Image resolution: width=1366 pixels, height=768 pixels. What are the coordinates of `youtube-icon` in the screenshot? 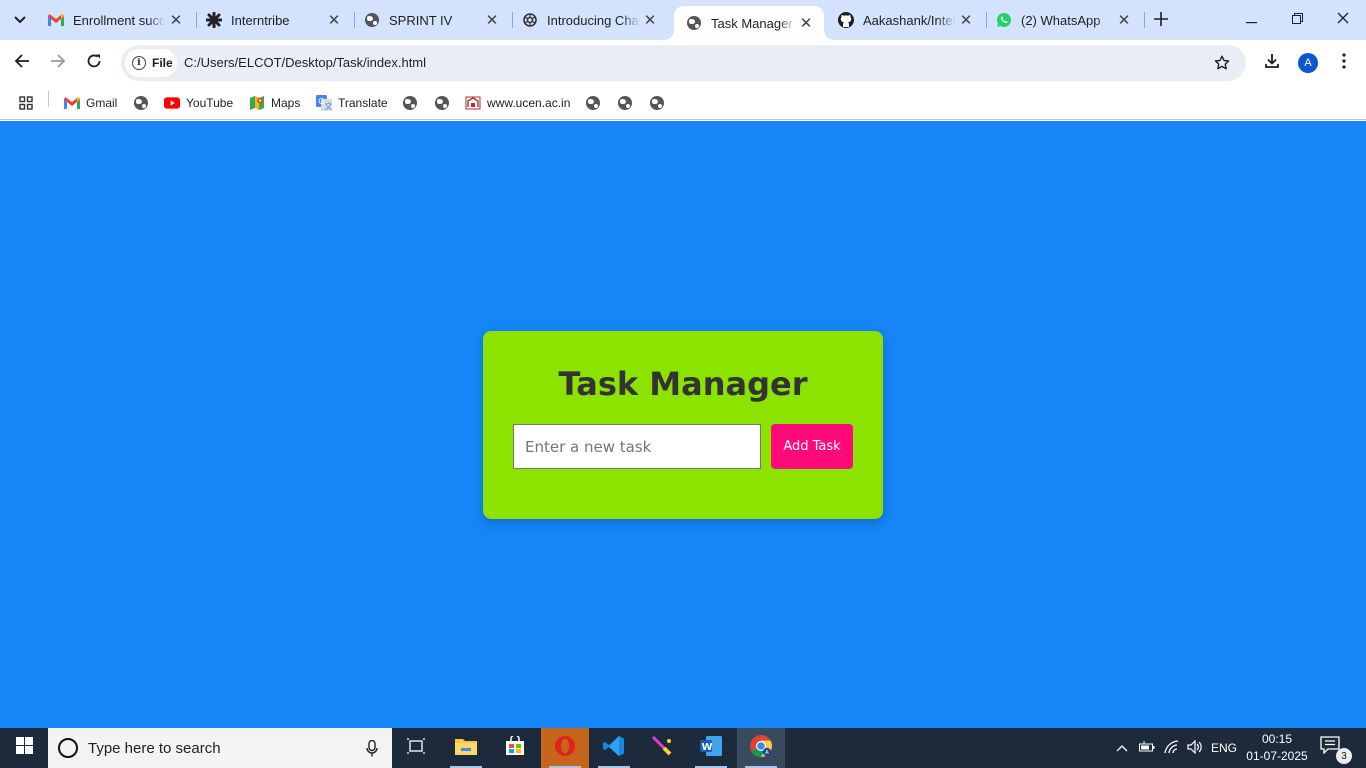 It's located at (172, 103).